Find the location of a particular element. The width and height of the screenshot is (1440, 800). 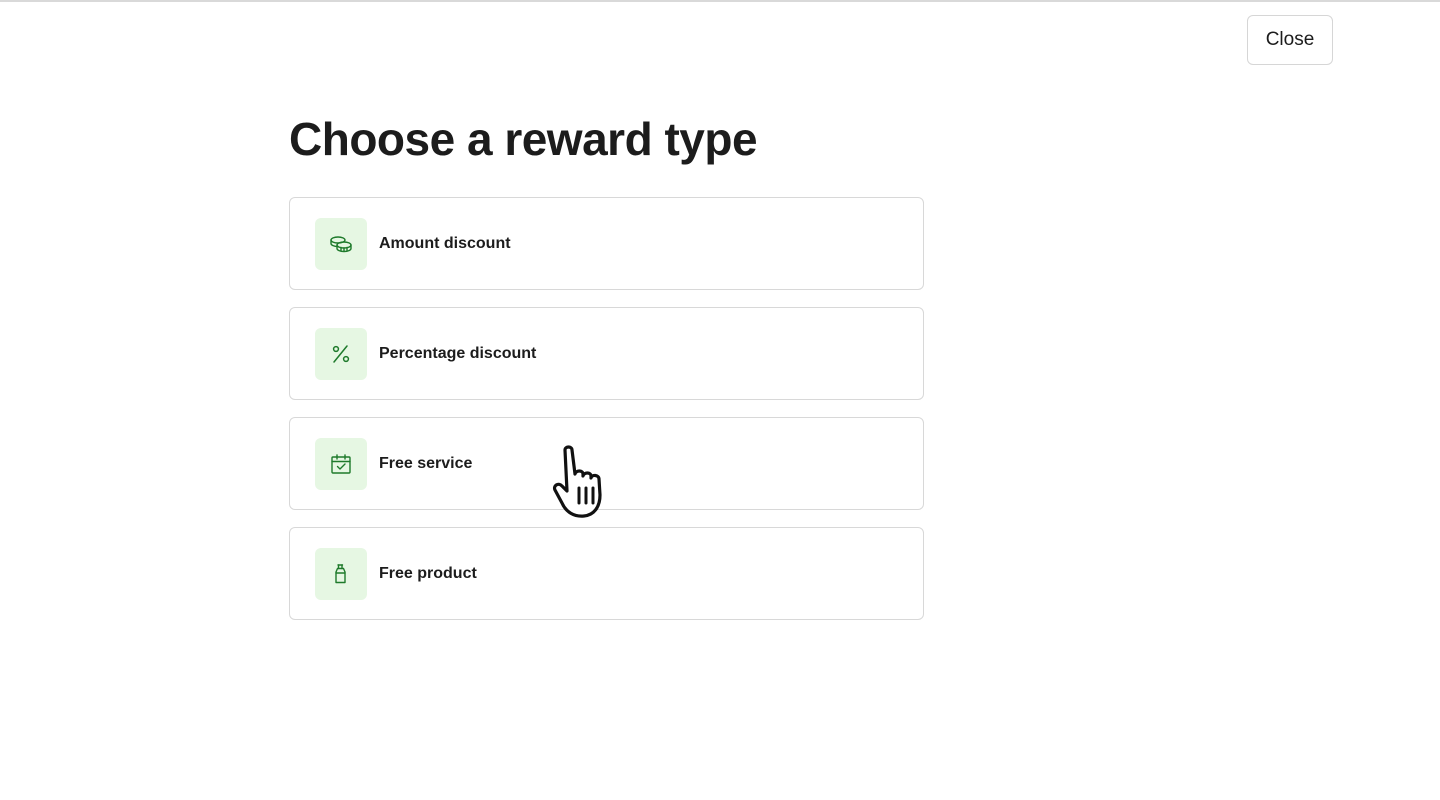

option-percentage-discount: Percentage discount is located at coordinates (606, 353).